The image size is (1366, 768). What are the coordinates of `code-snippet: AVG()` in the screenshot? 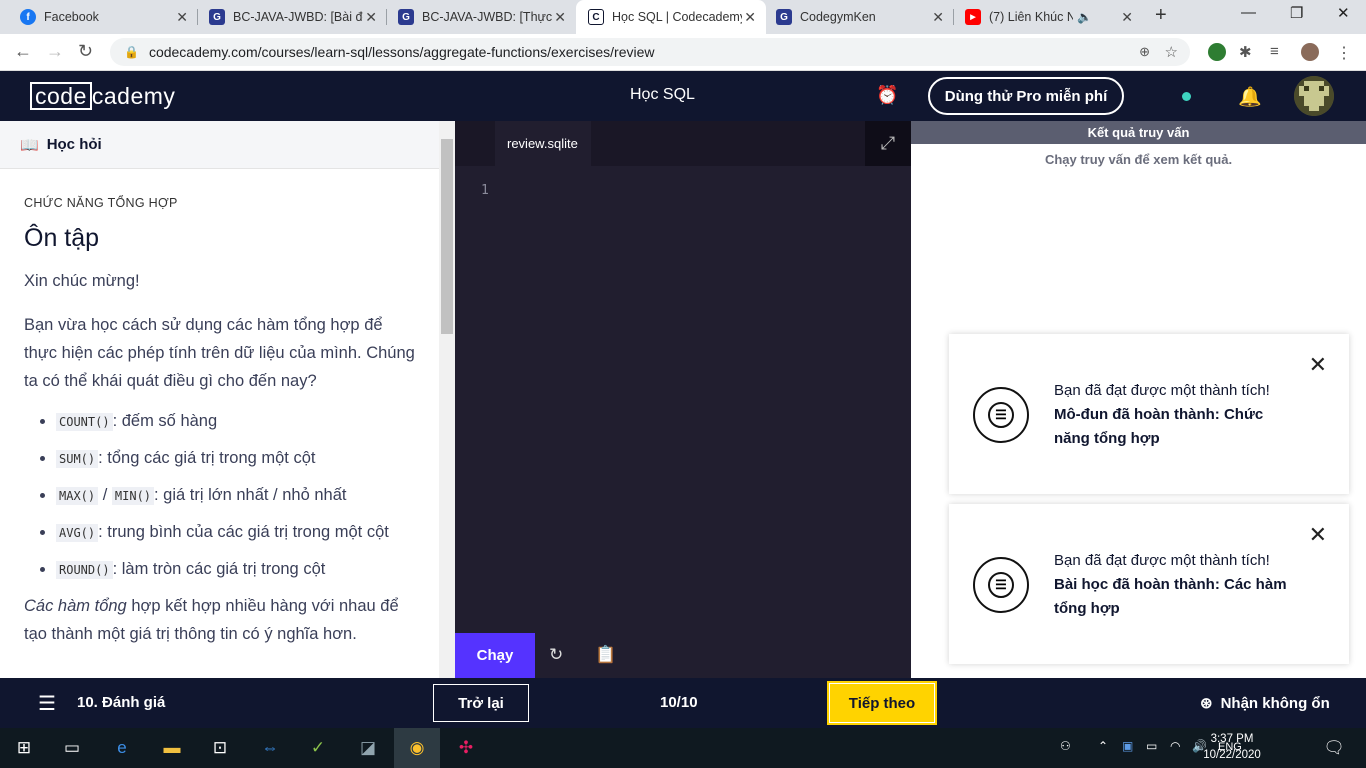 It's located at (77, 533).